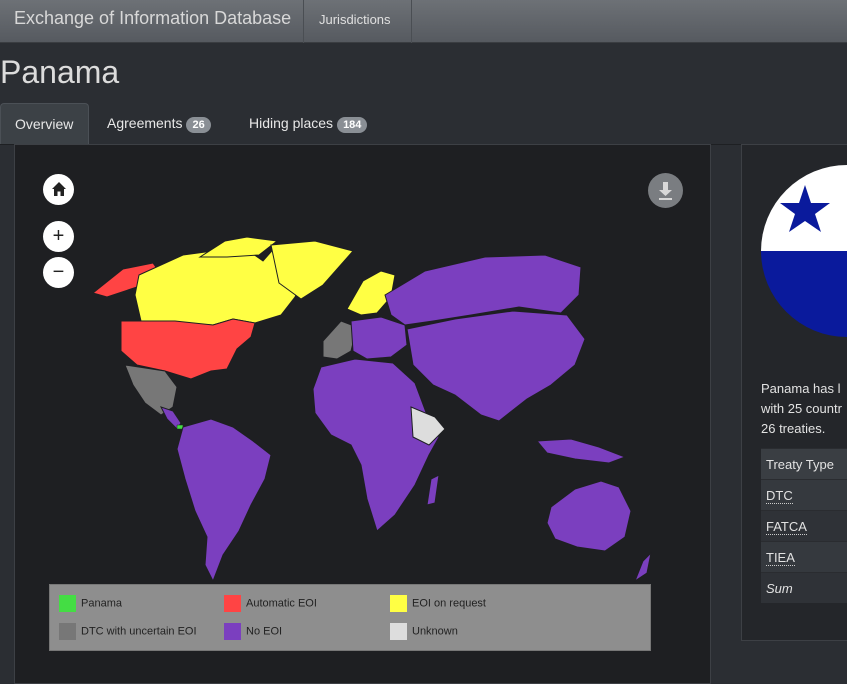  What do you see at coordinates (804, 587) in the screenshot?
I see `table-row: Sum` at bounding box center [804, 587].